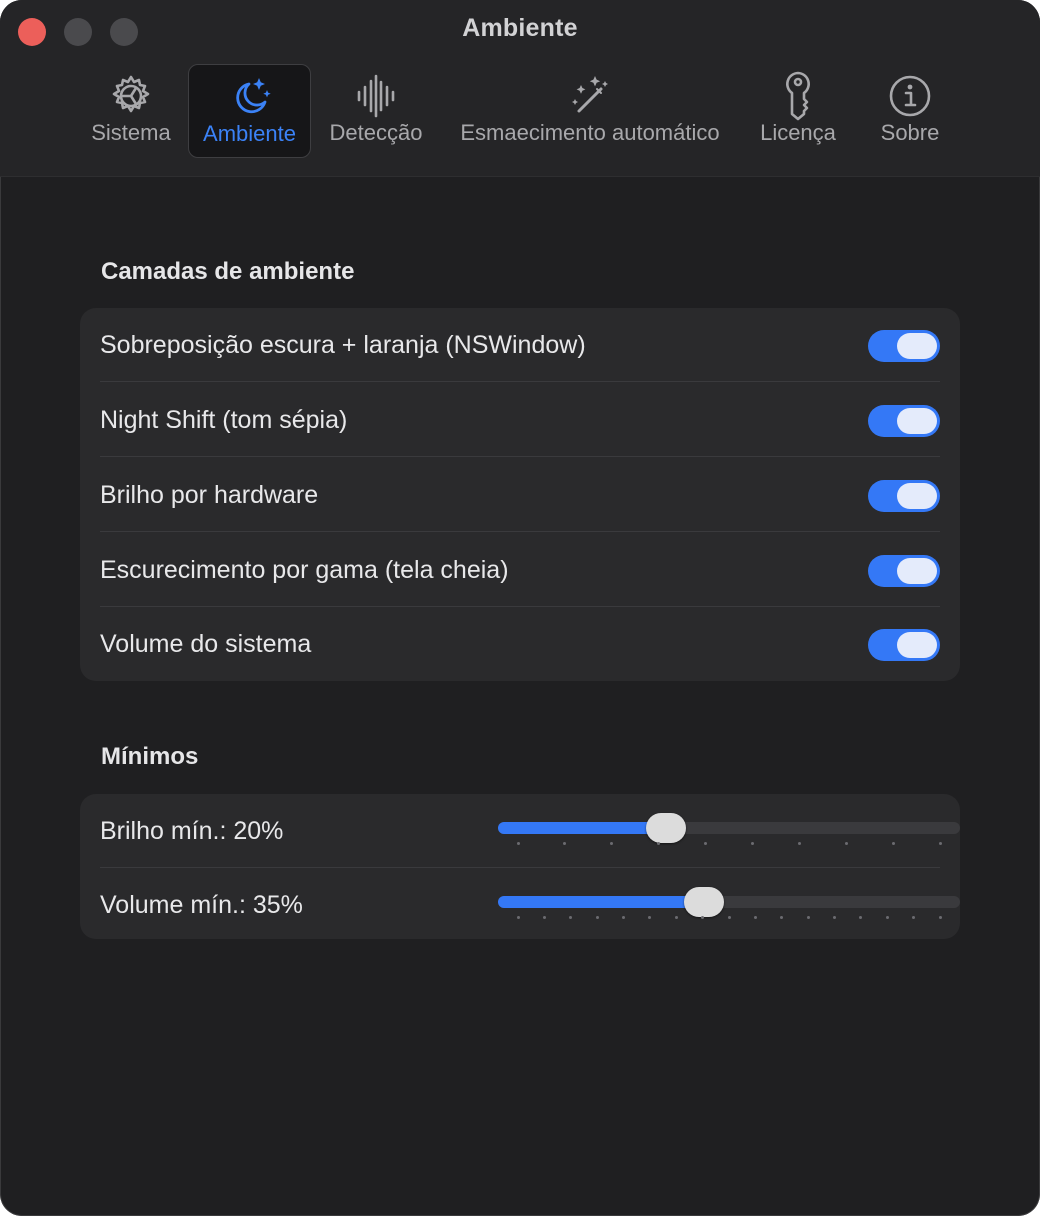 This screenshot has width=1040, height=1216. I want to click on waveform-icon, so click(376, 96).